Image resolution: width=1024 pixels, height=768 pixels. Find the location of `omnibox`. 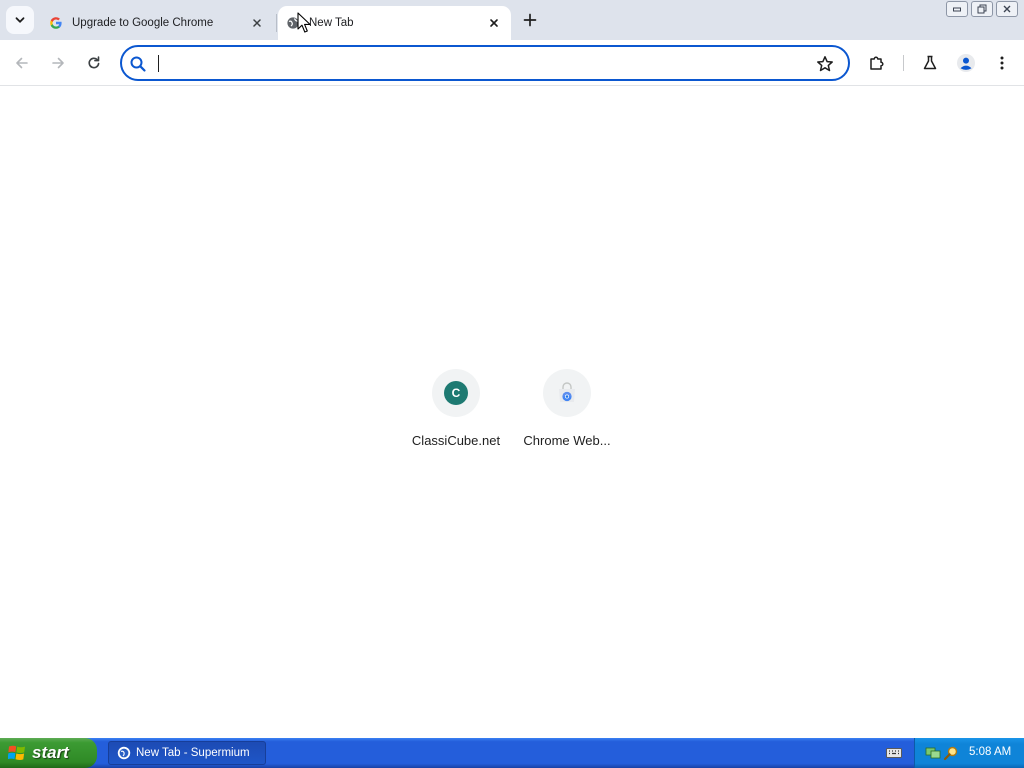

omnibox is located at coordinates (485, 63).